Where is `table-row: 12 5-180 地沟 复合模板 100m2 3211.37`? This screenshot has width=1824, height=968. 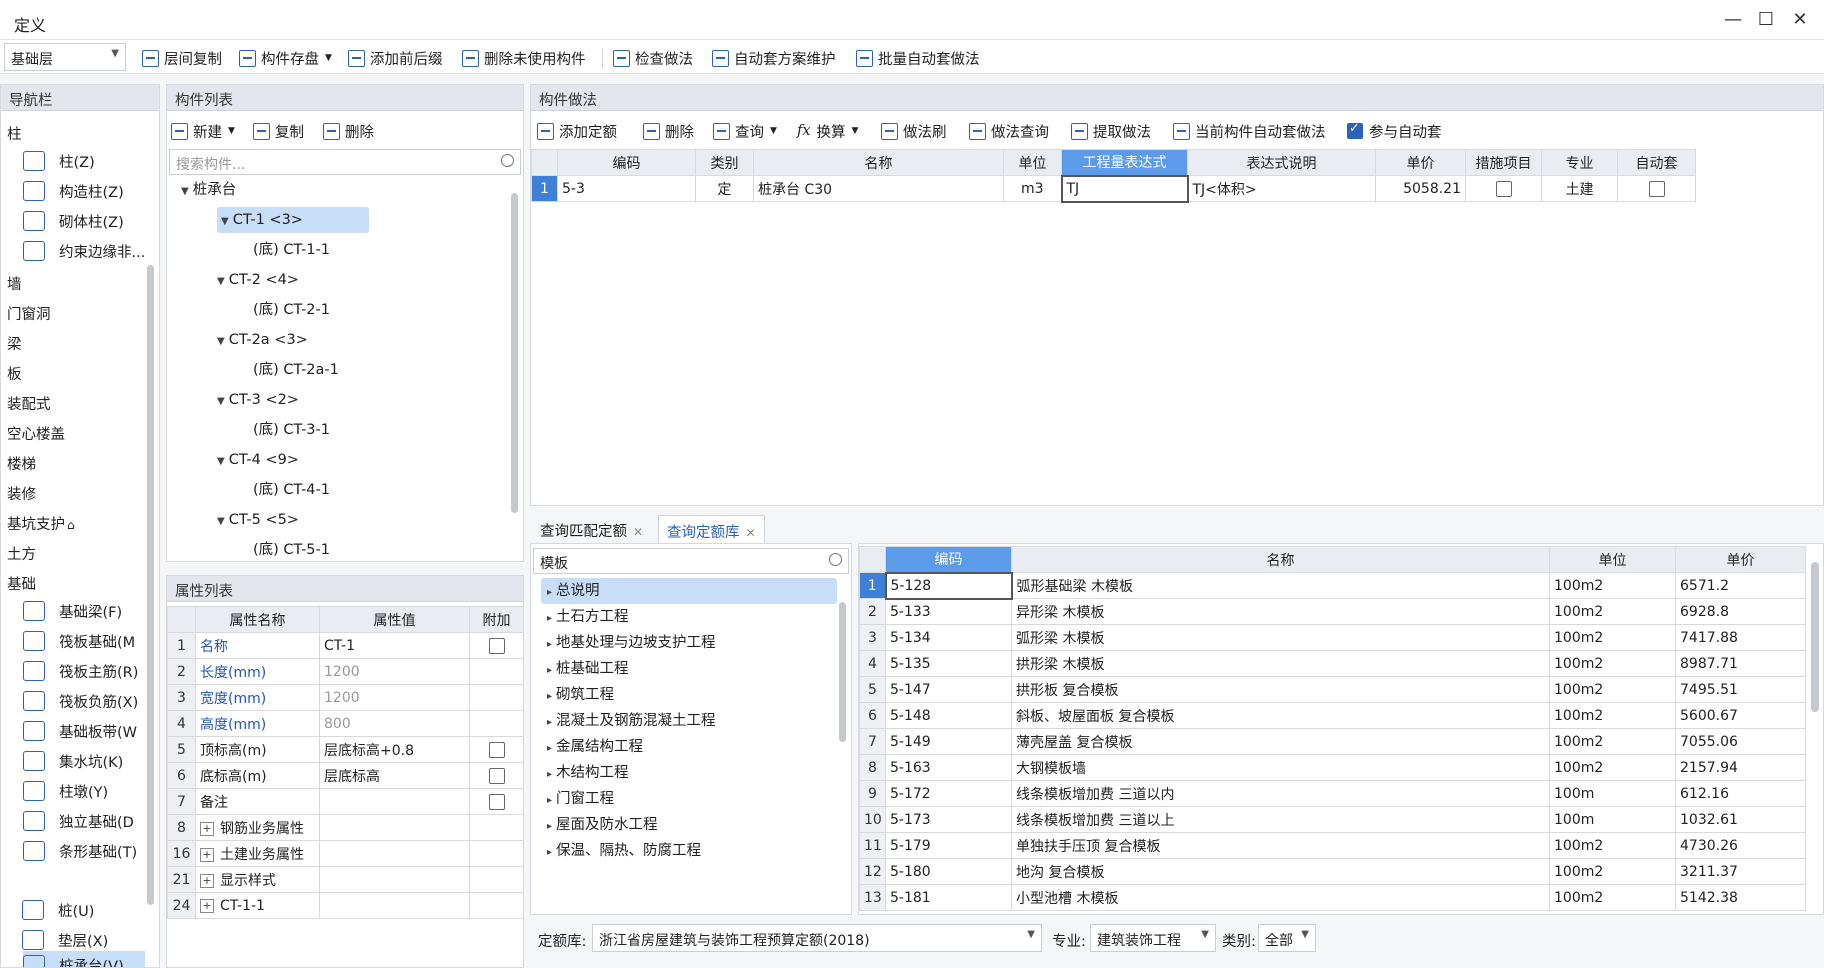
table-row: 12 5-180 地沟 复合模板 100m2 3211.37 is located at coordinates (1332, 871).